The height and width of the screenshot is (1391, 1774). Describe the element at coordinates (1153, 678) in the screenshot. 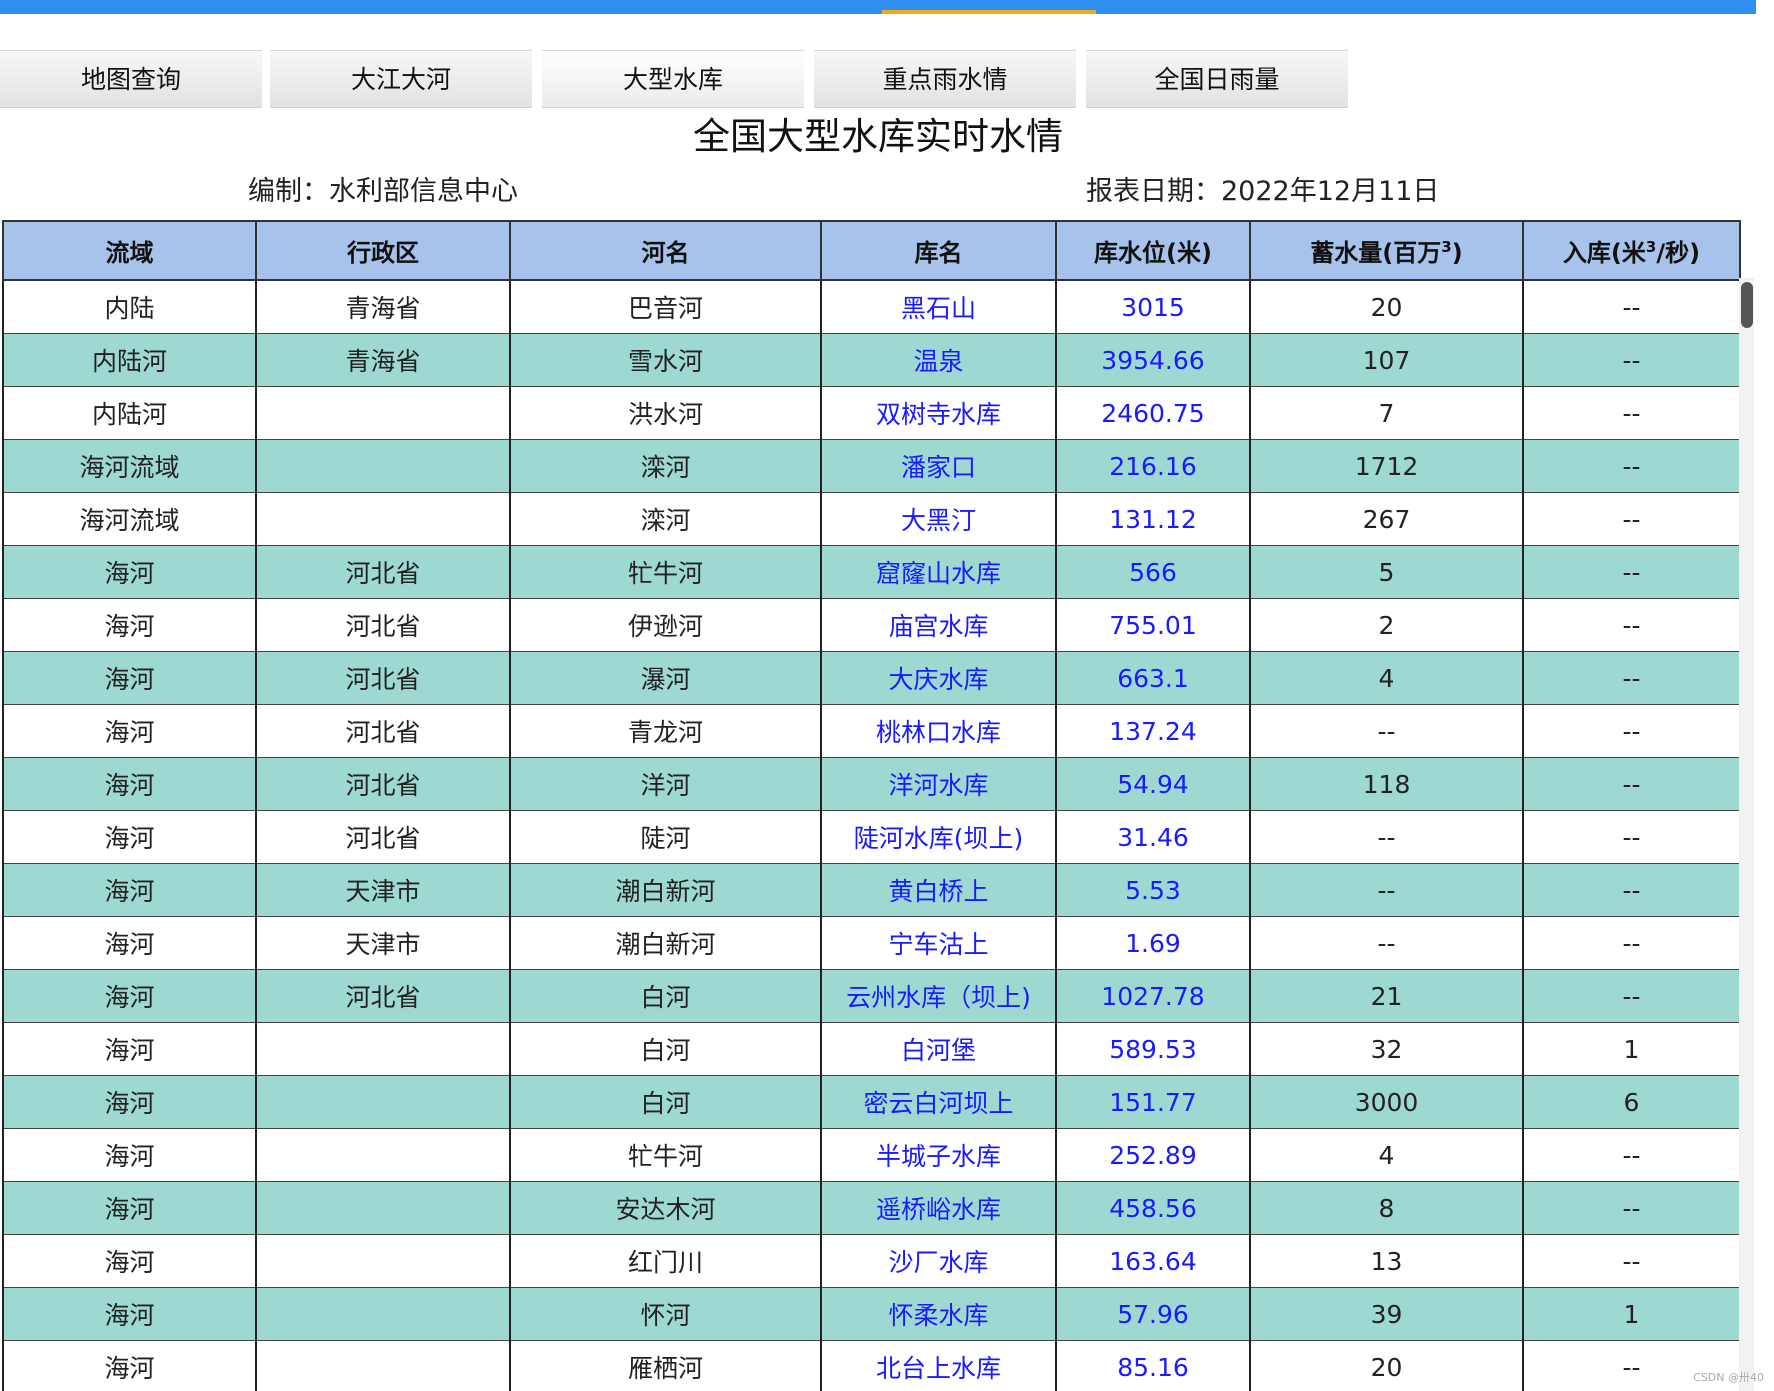

I see `cell-water-level: 663.1` at that location.